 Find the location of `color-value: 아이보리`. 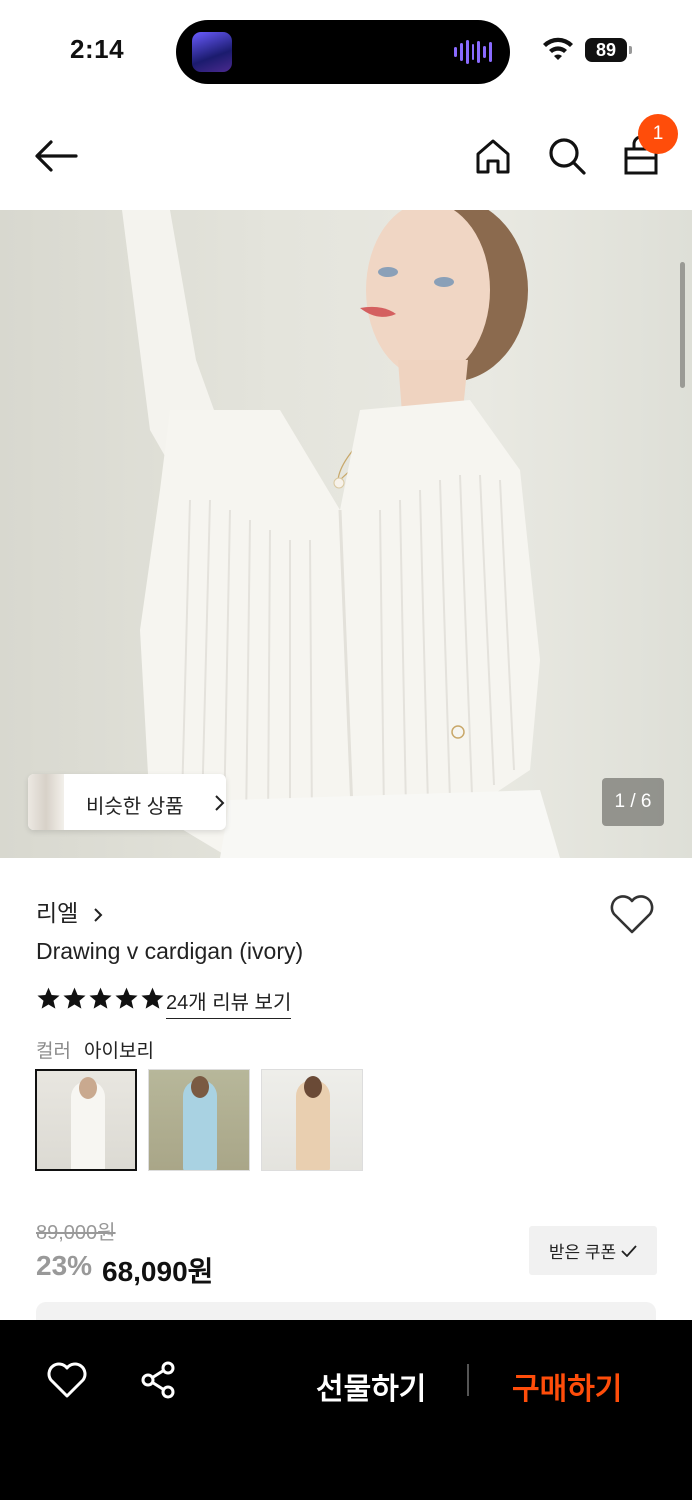

color-value: 아이보리 is located at coordinates (119, 1051).